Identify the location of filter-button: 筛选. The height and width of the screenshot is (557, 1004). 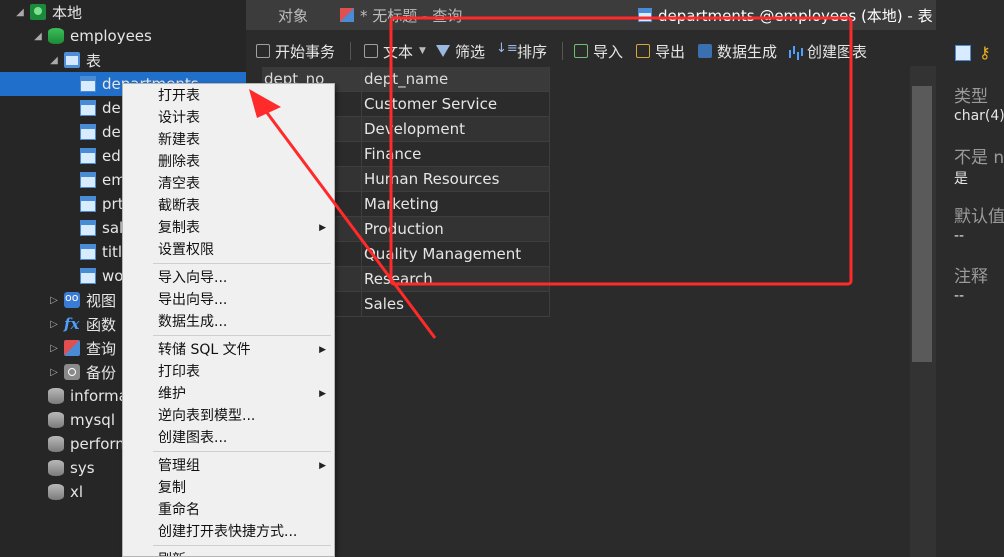
(460, 51).